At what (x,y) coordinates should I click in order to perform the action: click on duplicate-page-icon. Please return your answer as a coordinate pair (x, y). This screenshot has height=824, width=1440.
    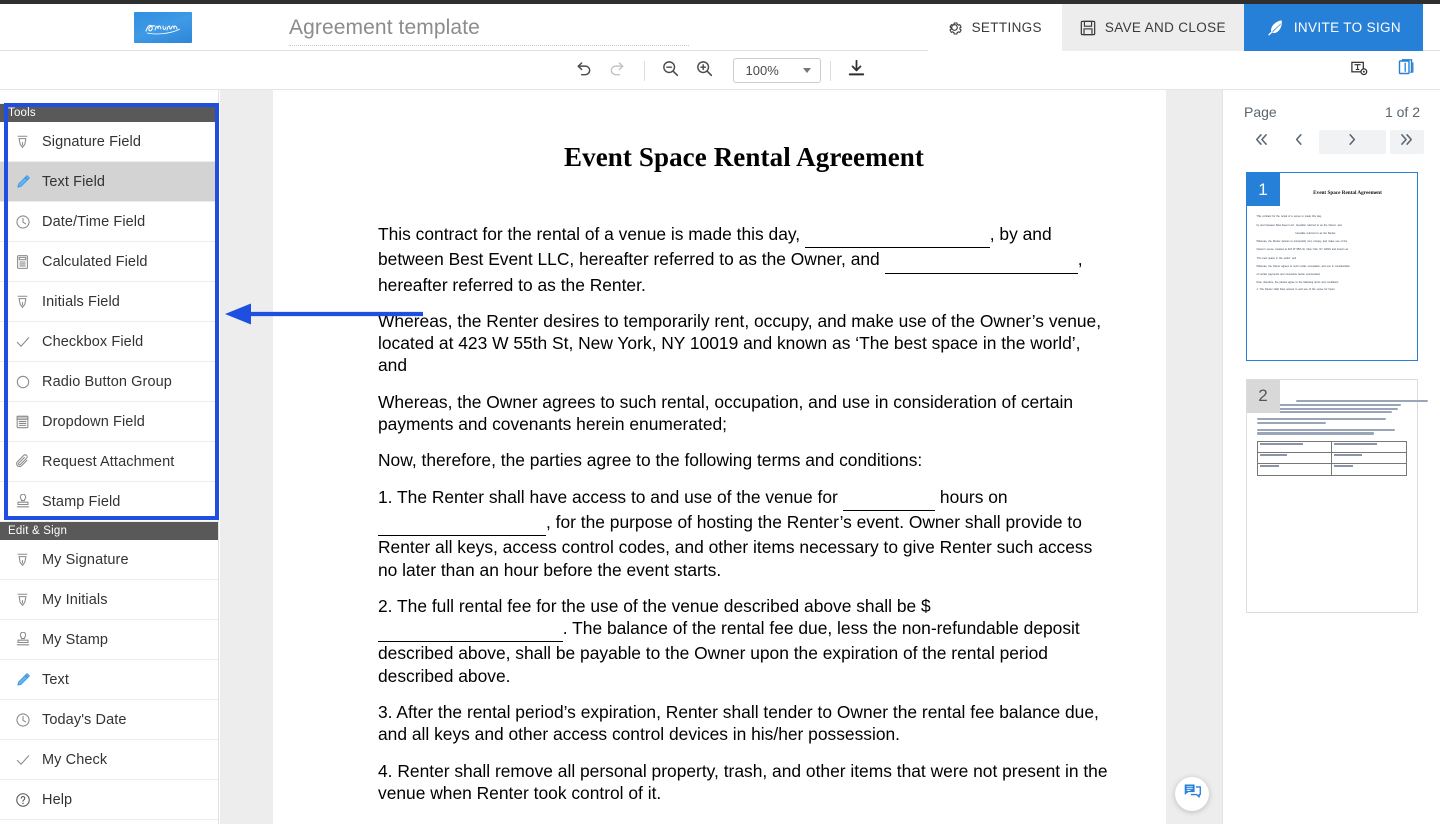
    Looking at the image, I should click on (1407, 70).